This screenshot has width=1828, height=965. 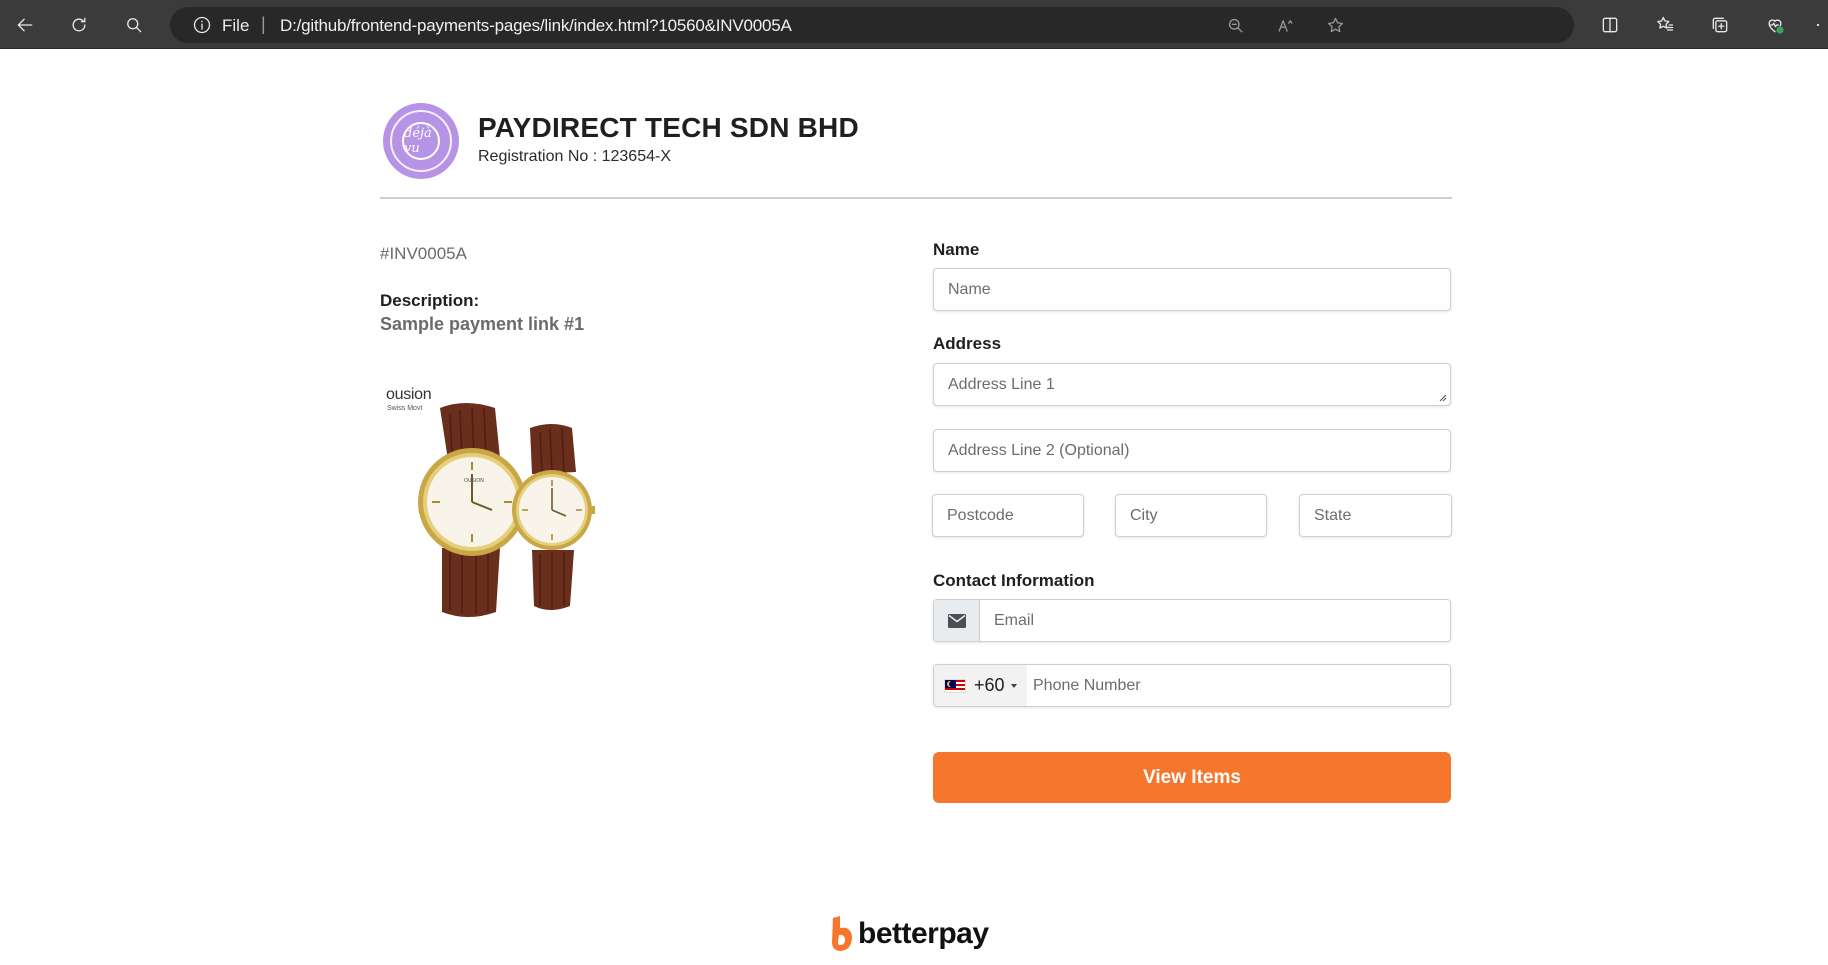 I want to click on refresh-icon, so click(x=79, y=25).